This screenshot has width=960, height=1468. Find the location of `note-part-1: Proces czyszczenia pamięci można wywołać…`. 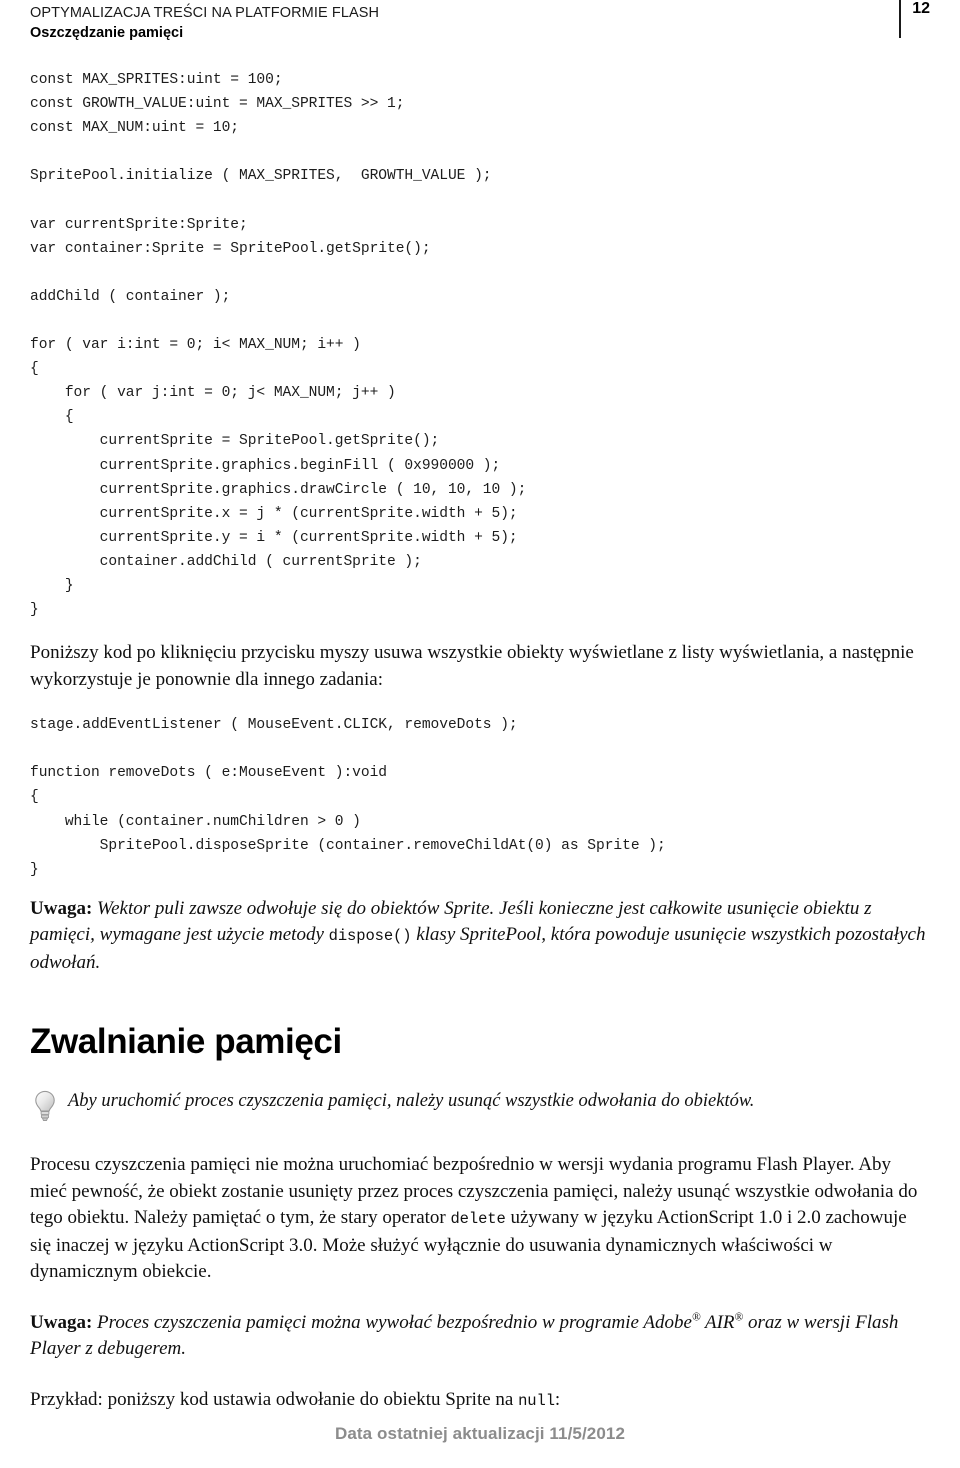

note-part-1: Proces czyszczenia pamięci można wywołać… is located at coordinates (392, 1322).